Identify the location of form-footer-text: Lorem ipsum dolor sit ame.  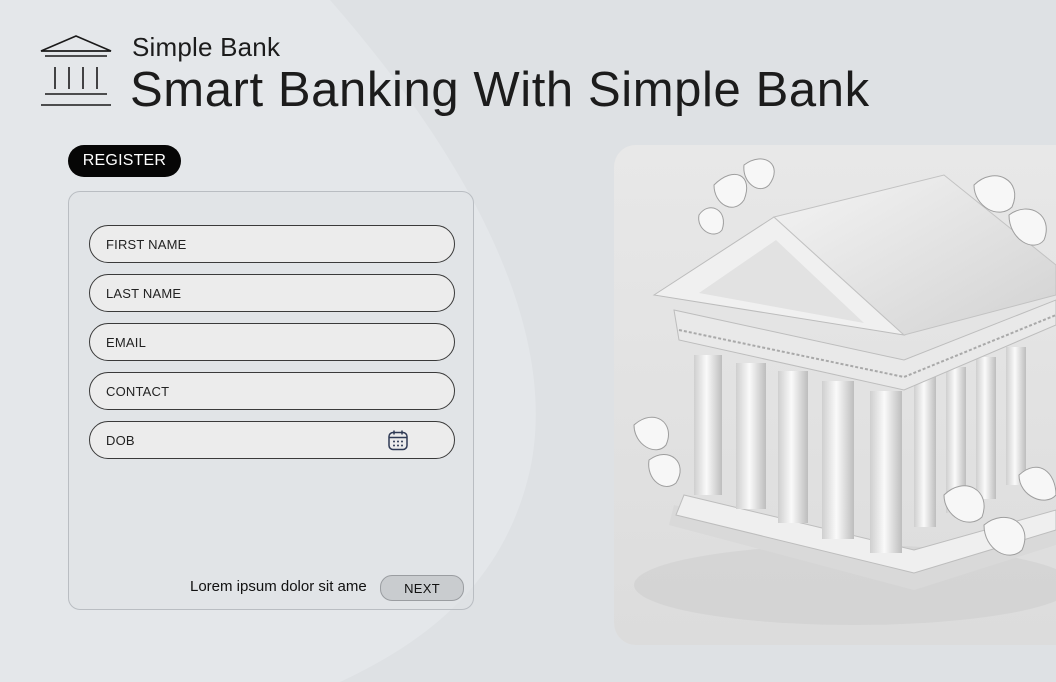
(278, 586).